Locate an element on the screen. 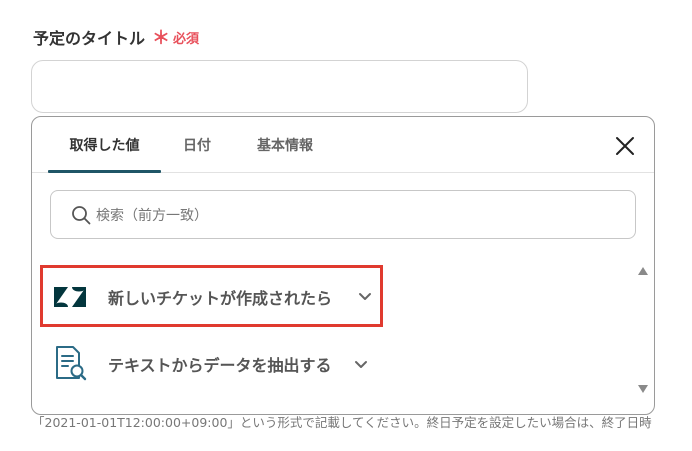  tab-date: 日付 is located at coordinates (197, 144).